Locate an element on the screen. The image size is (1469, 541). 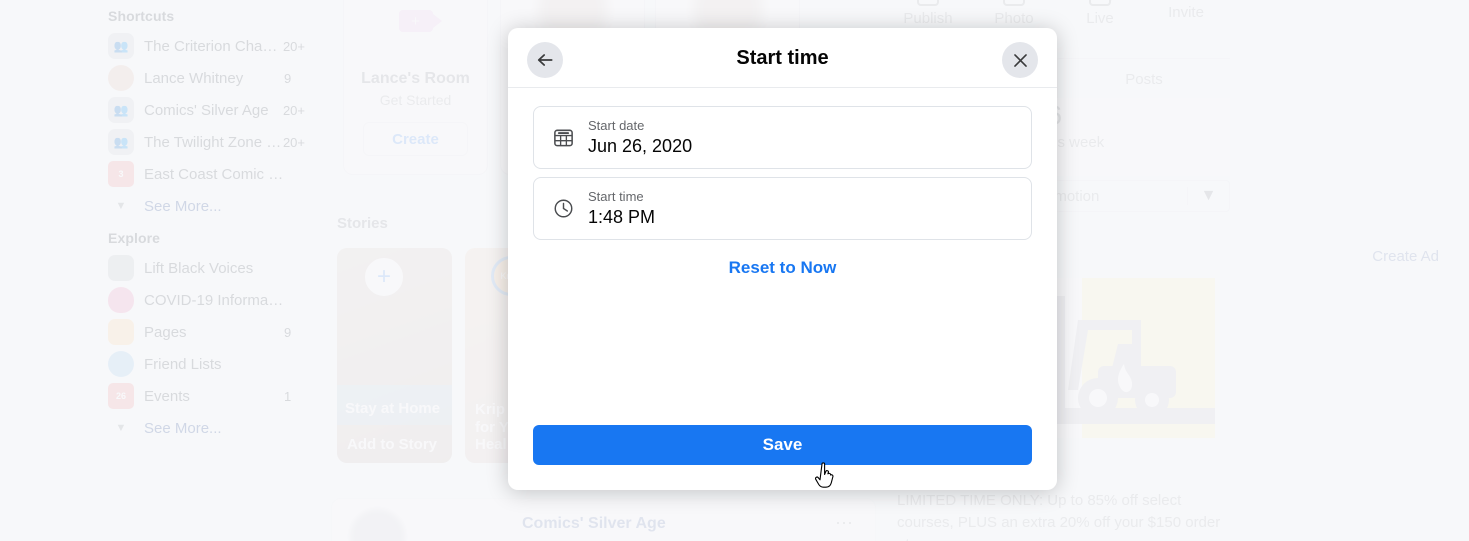
action-label: Photo is located at coordinates (1014, 18).